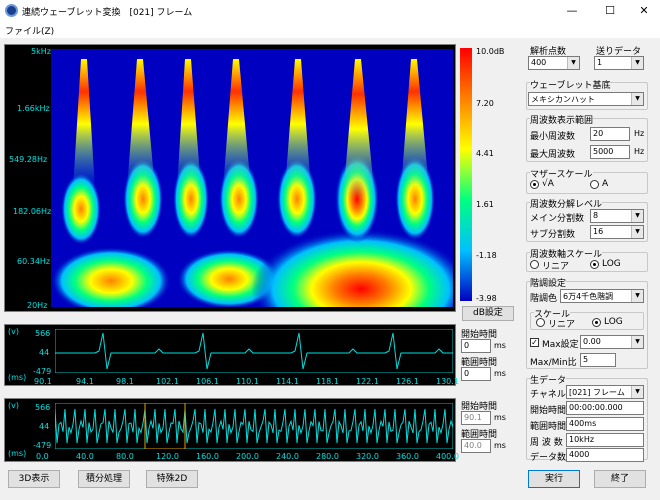  What do you see at coordinates (548, 282) in the screenshot?
I see `gradation-label: 階調設定` at bounding box center [548, 282].